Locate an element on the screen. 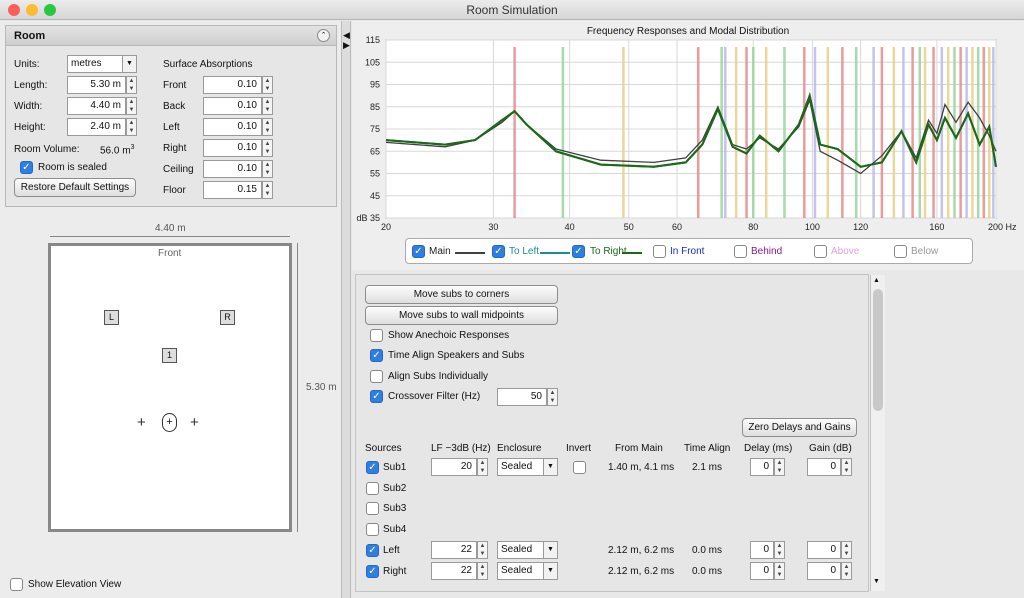  y-tick-label: dB 35 is located at coordinates (368, 218).